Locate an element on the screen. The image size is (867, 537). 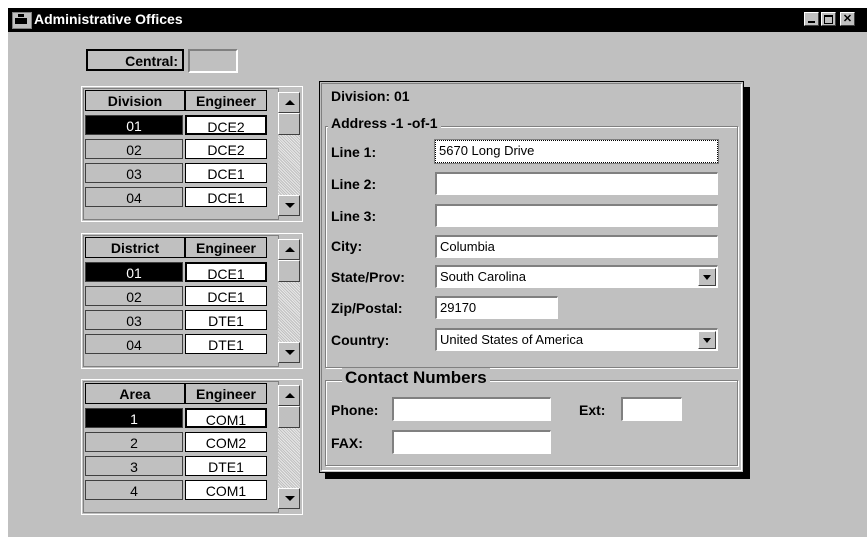
central-field is located at coordinates (213, 61).